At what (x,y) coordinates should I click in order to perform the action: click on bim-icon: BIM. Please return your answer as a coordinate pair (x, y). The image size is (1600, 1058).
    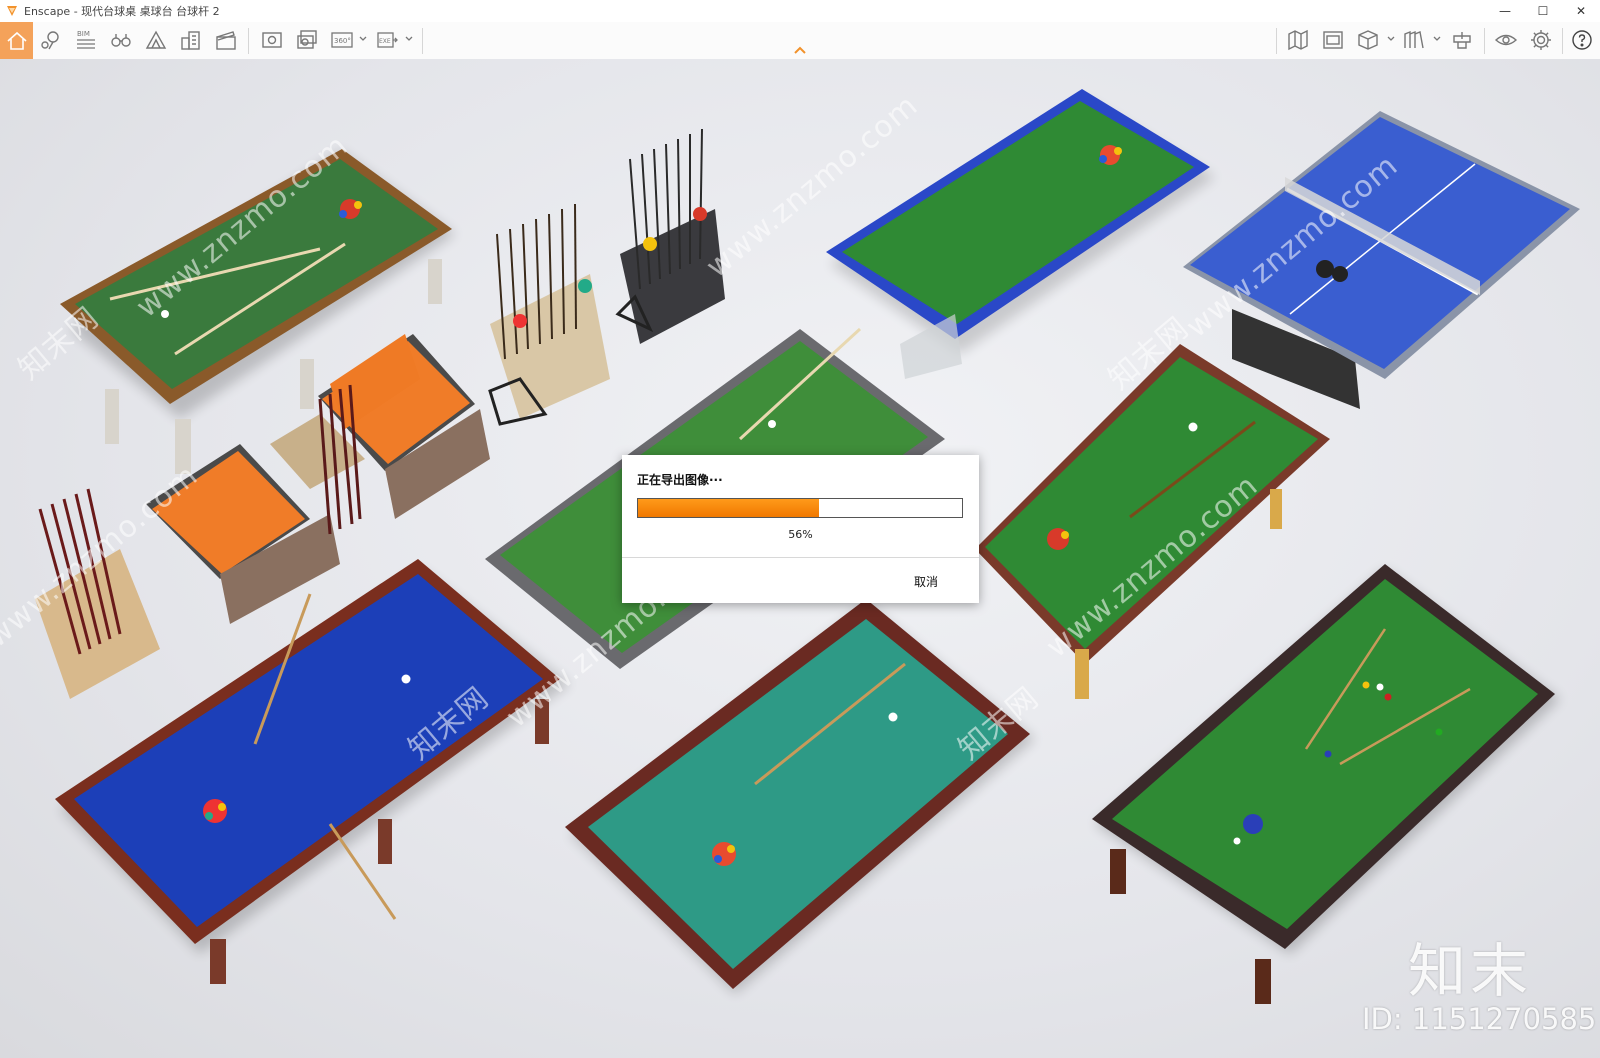
    Looking at the image, I should click on (86, 39).